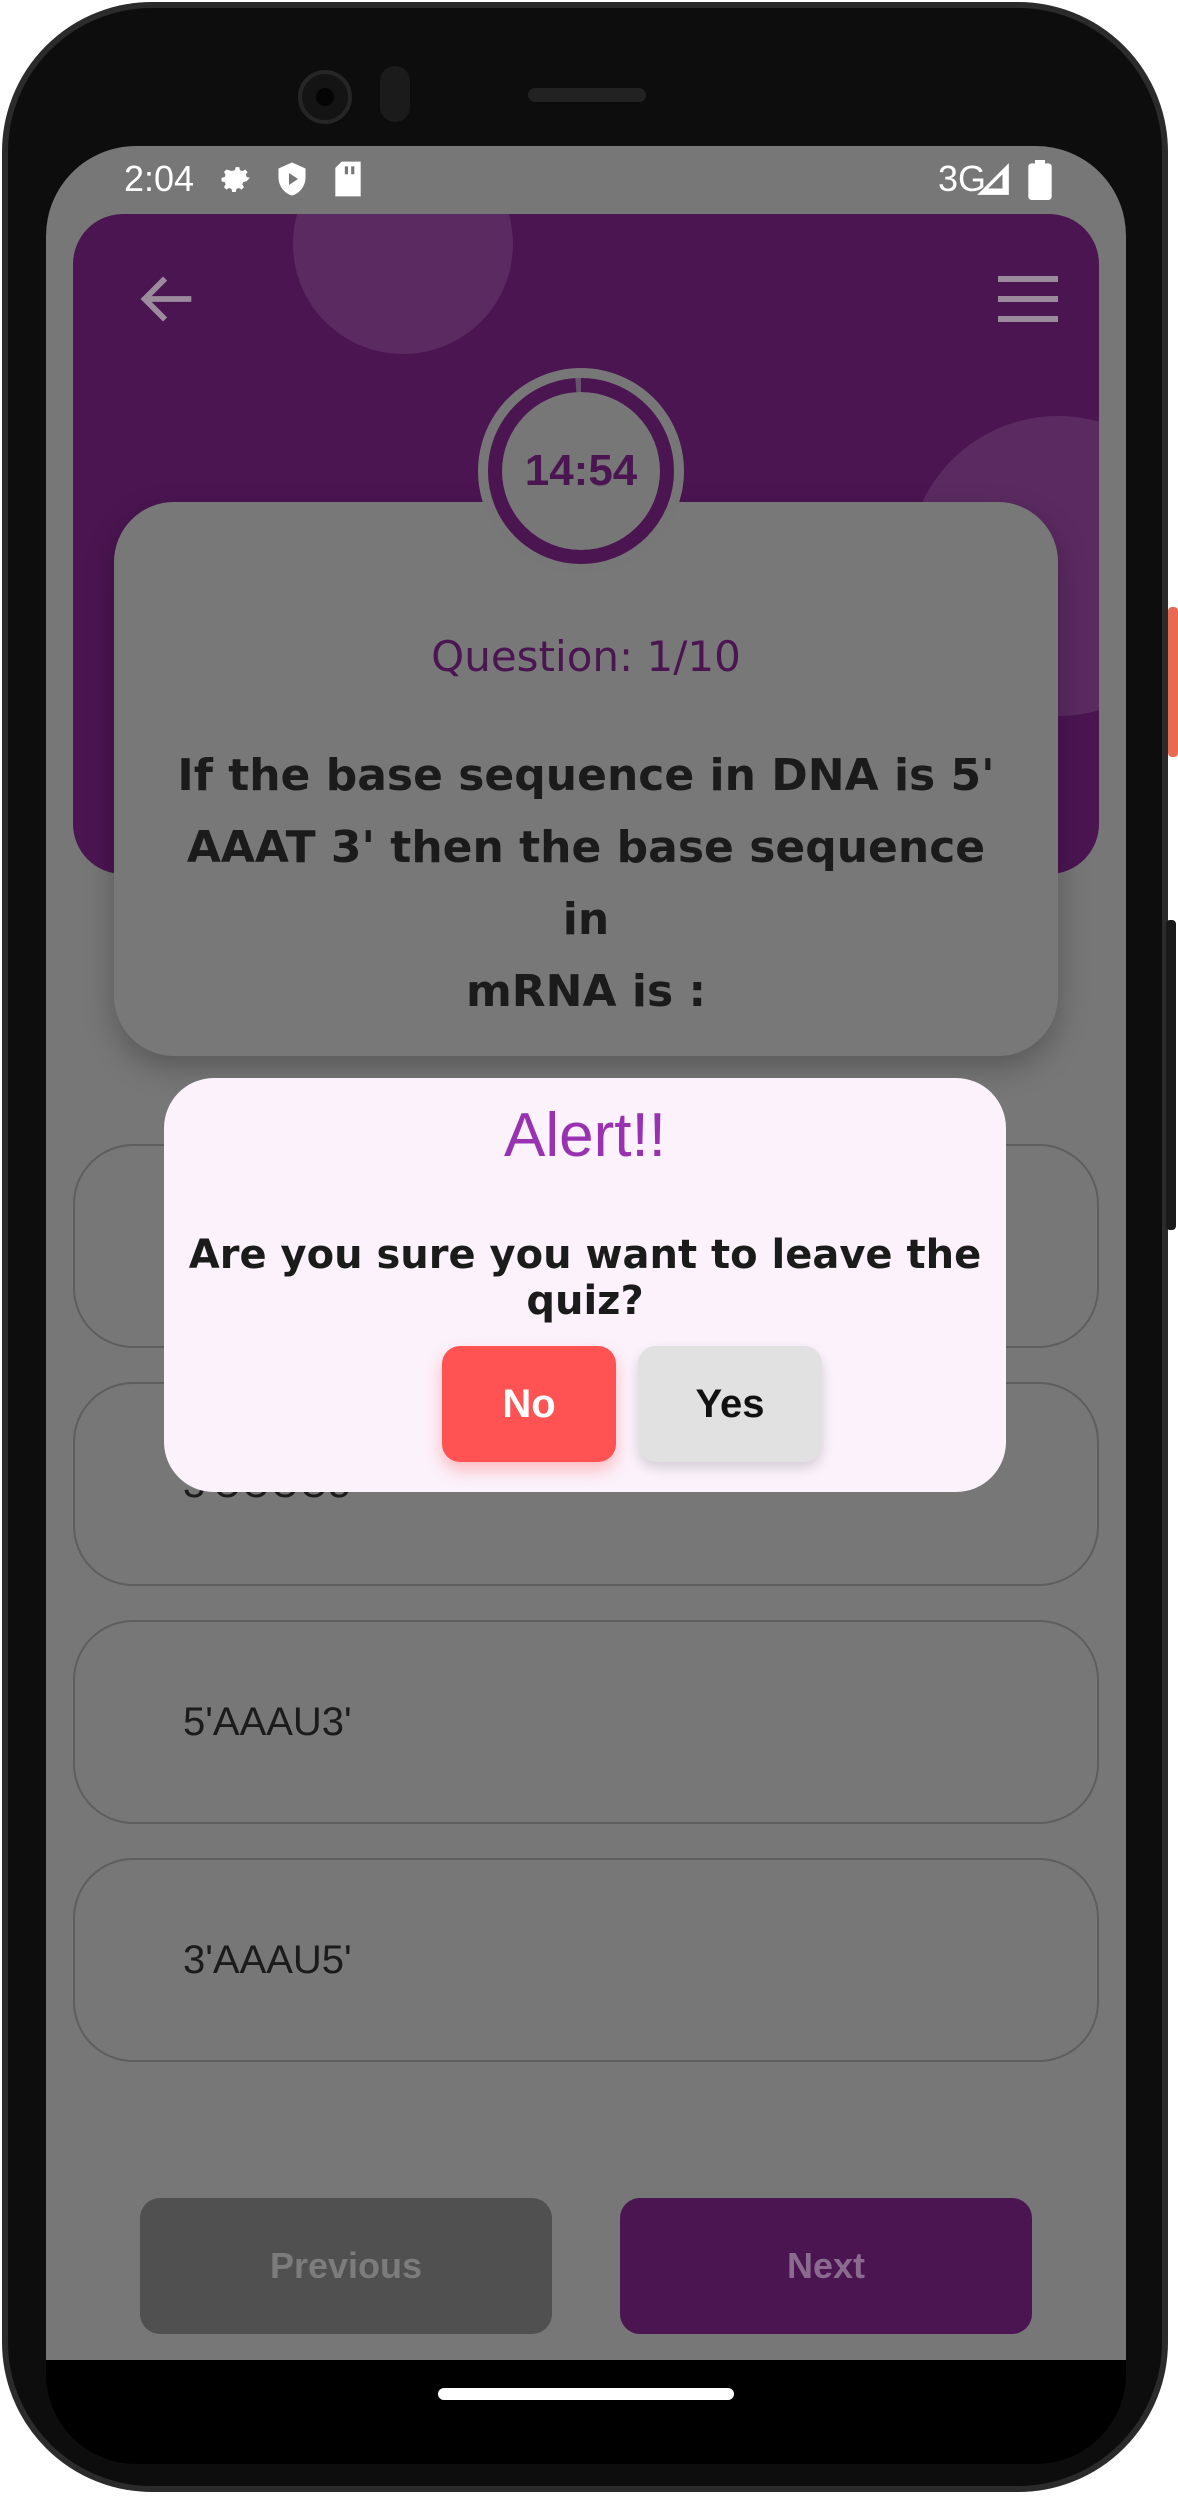 This screenshot has height=2498, width=1178. Describe the element at coordinates (586, 1722) in the screenshot. I see `option-3: 5'AAAU3'` at that location.